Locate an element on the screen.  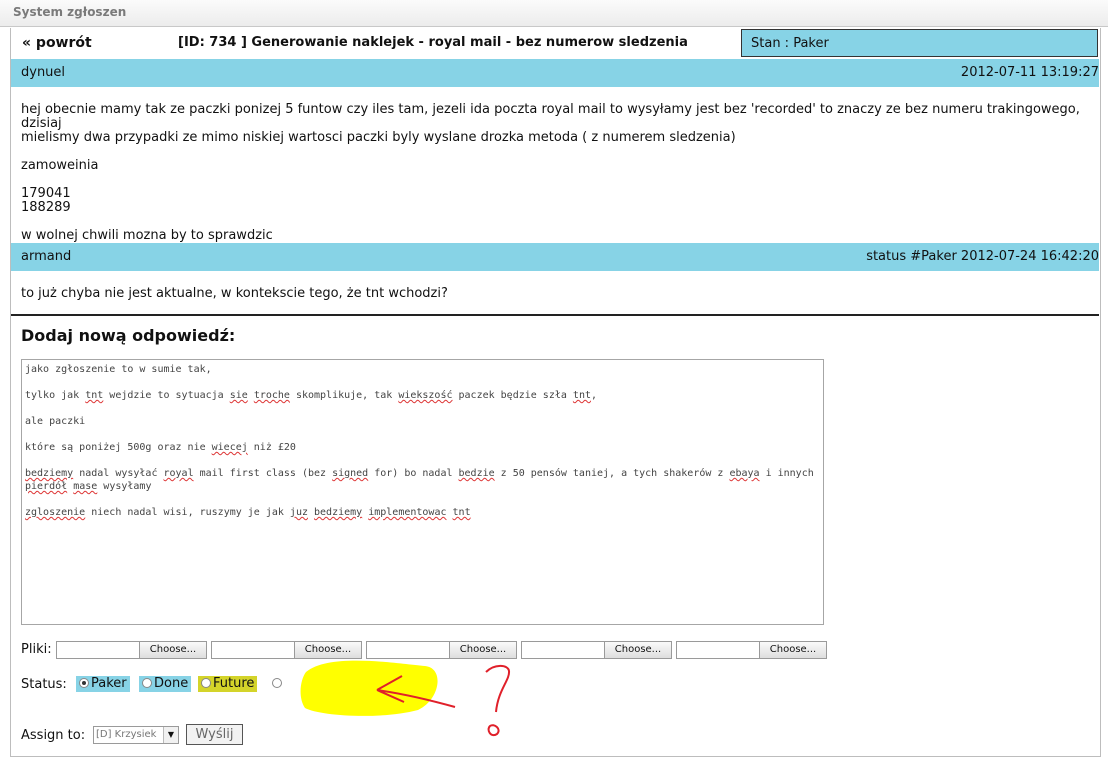
misspelled-word: troche is located at coordinates (271, 395).